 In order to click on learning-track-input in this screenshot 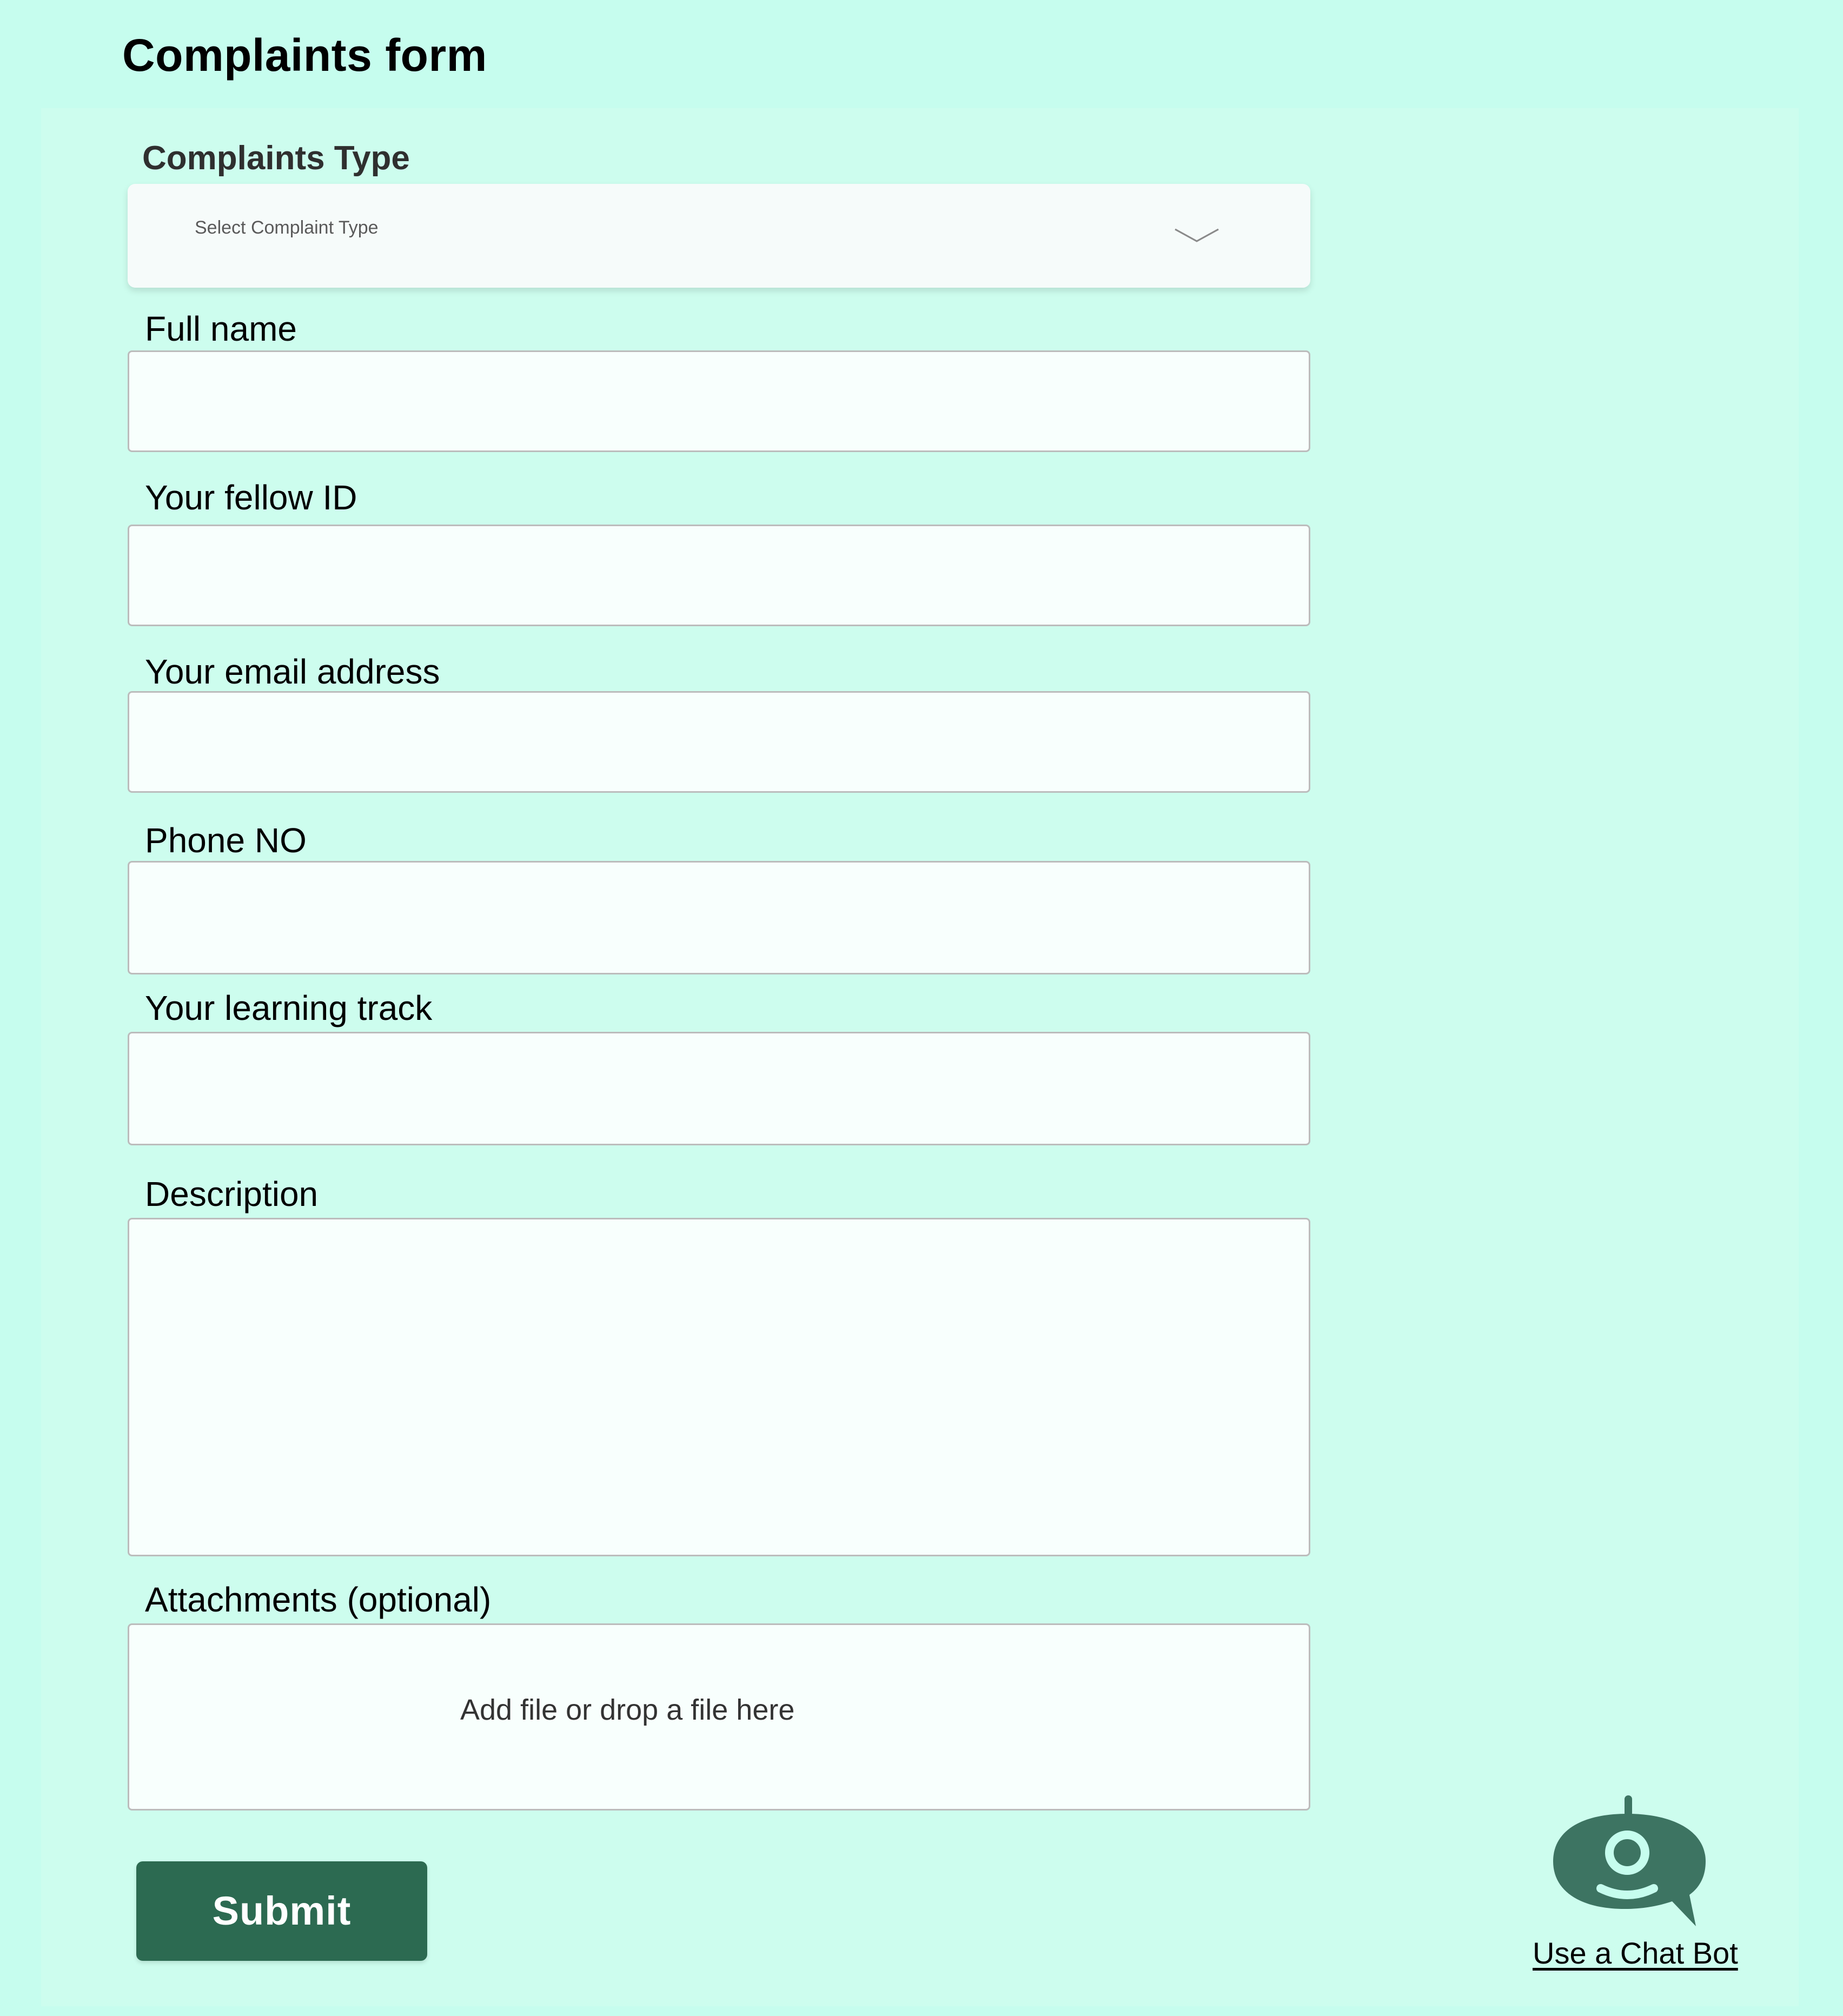, I will do `click(719, 1089)`.